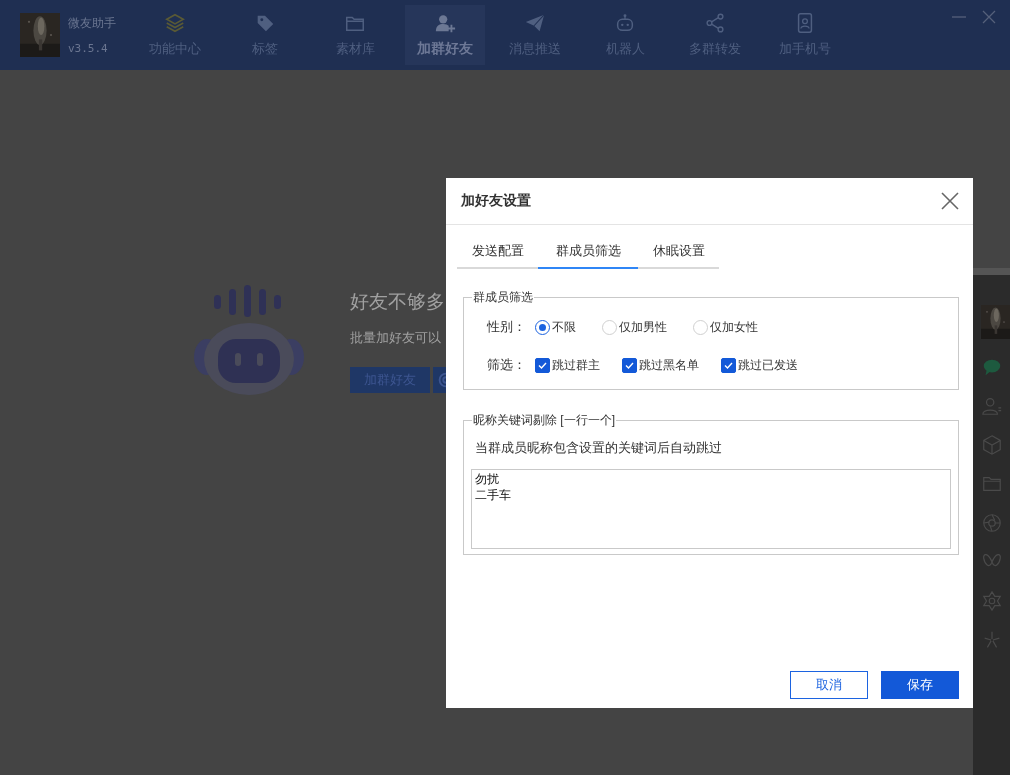 This screenshot has width=1010, height=775. What do you see at coordinates (567, 365) in the screenshot?
I see `filter-checkbox: 跳过群主` at bounding box center [567, 365].